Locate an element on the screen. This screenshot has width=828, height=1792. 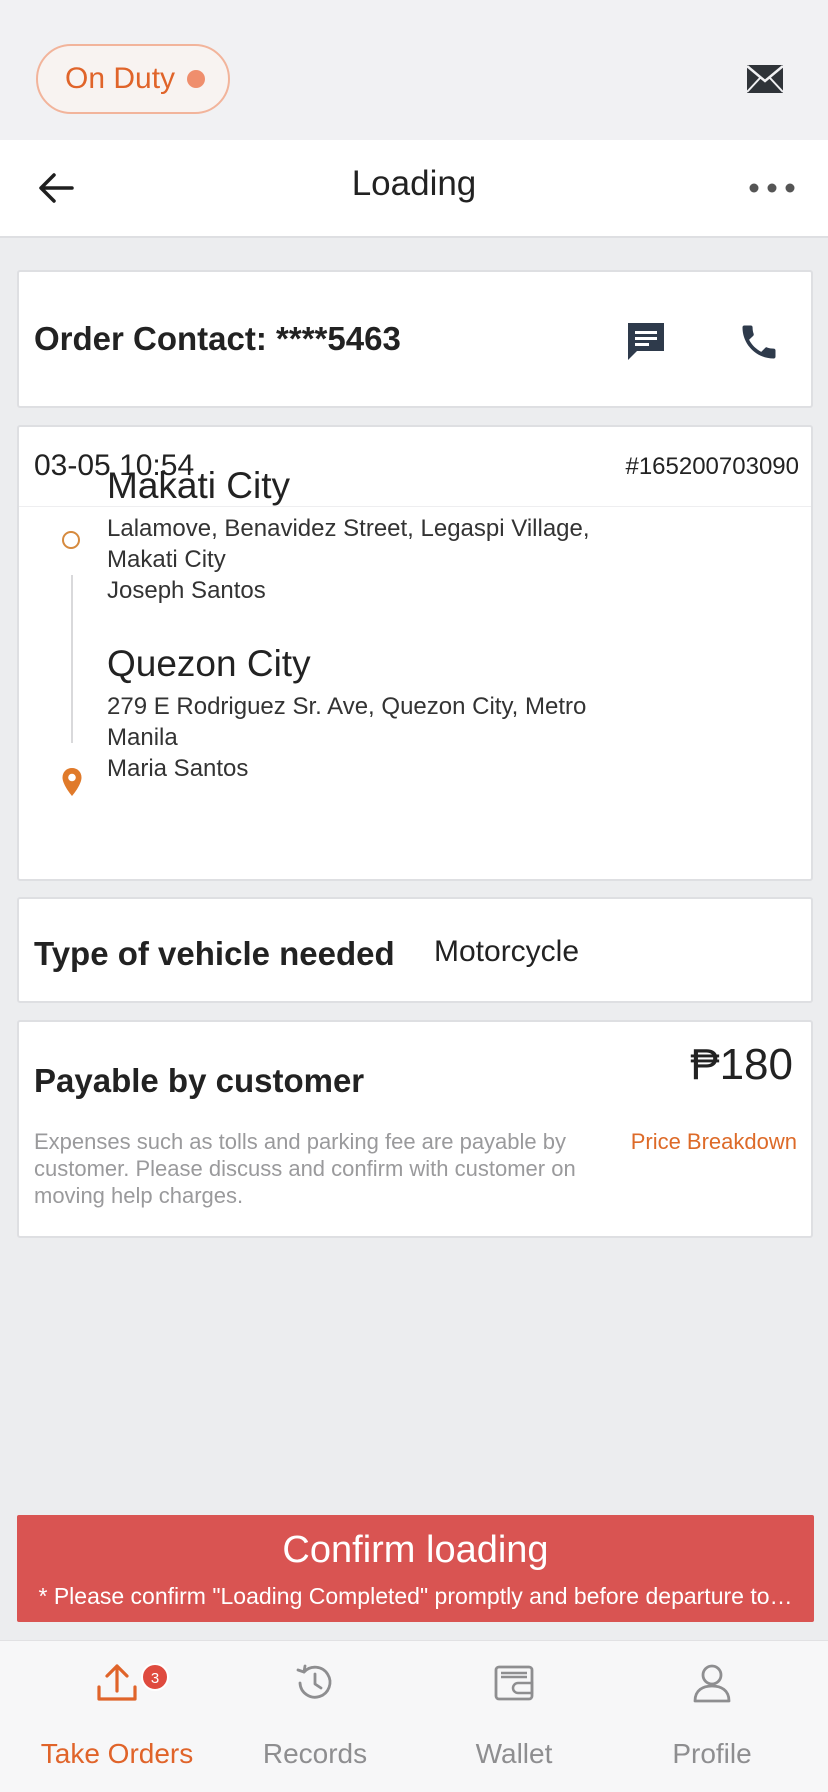
navbar: Loading is located at coordinates (414, 189).